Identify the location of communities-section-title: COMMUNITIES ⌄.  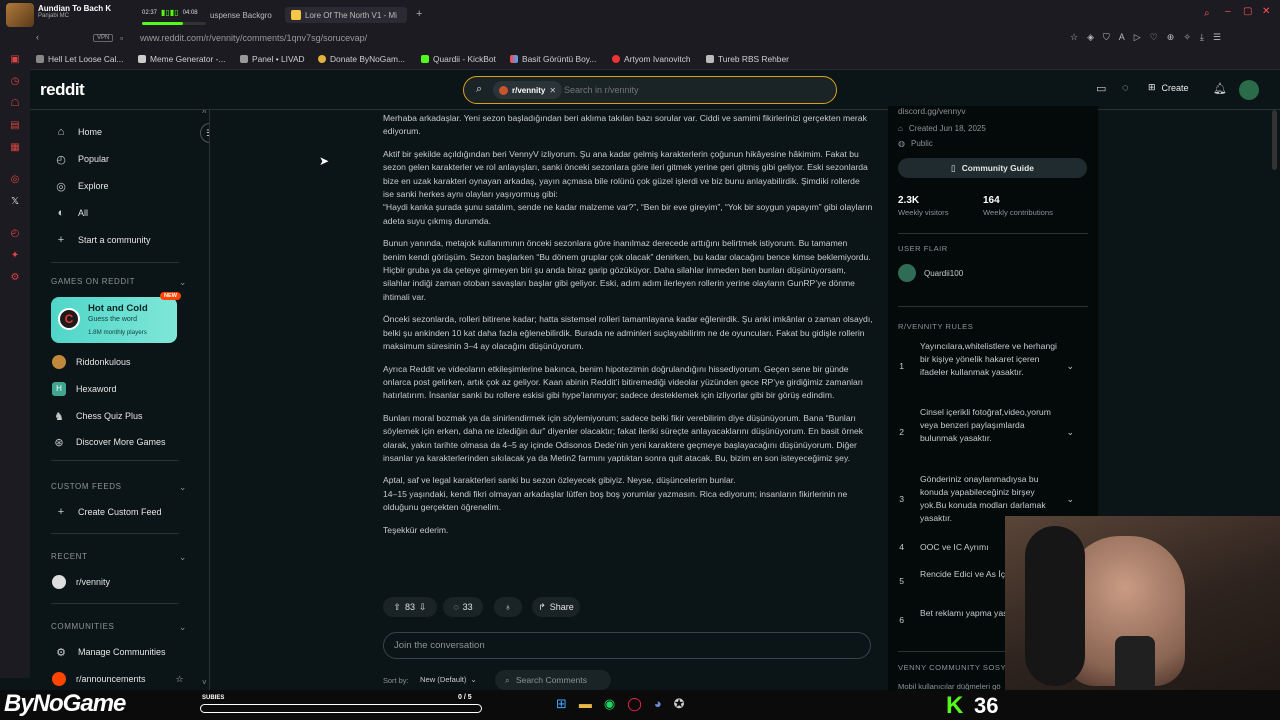
(126, 627).